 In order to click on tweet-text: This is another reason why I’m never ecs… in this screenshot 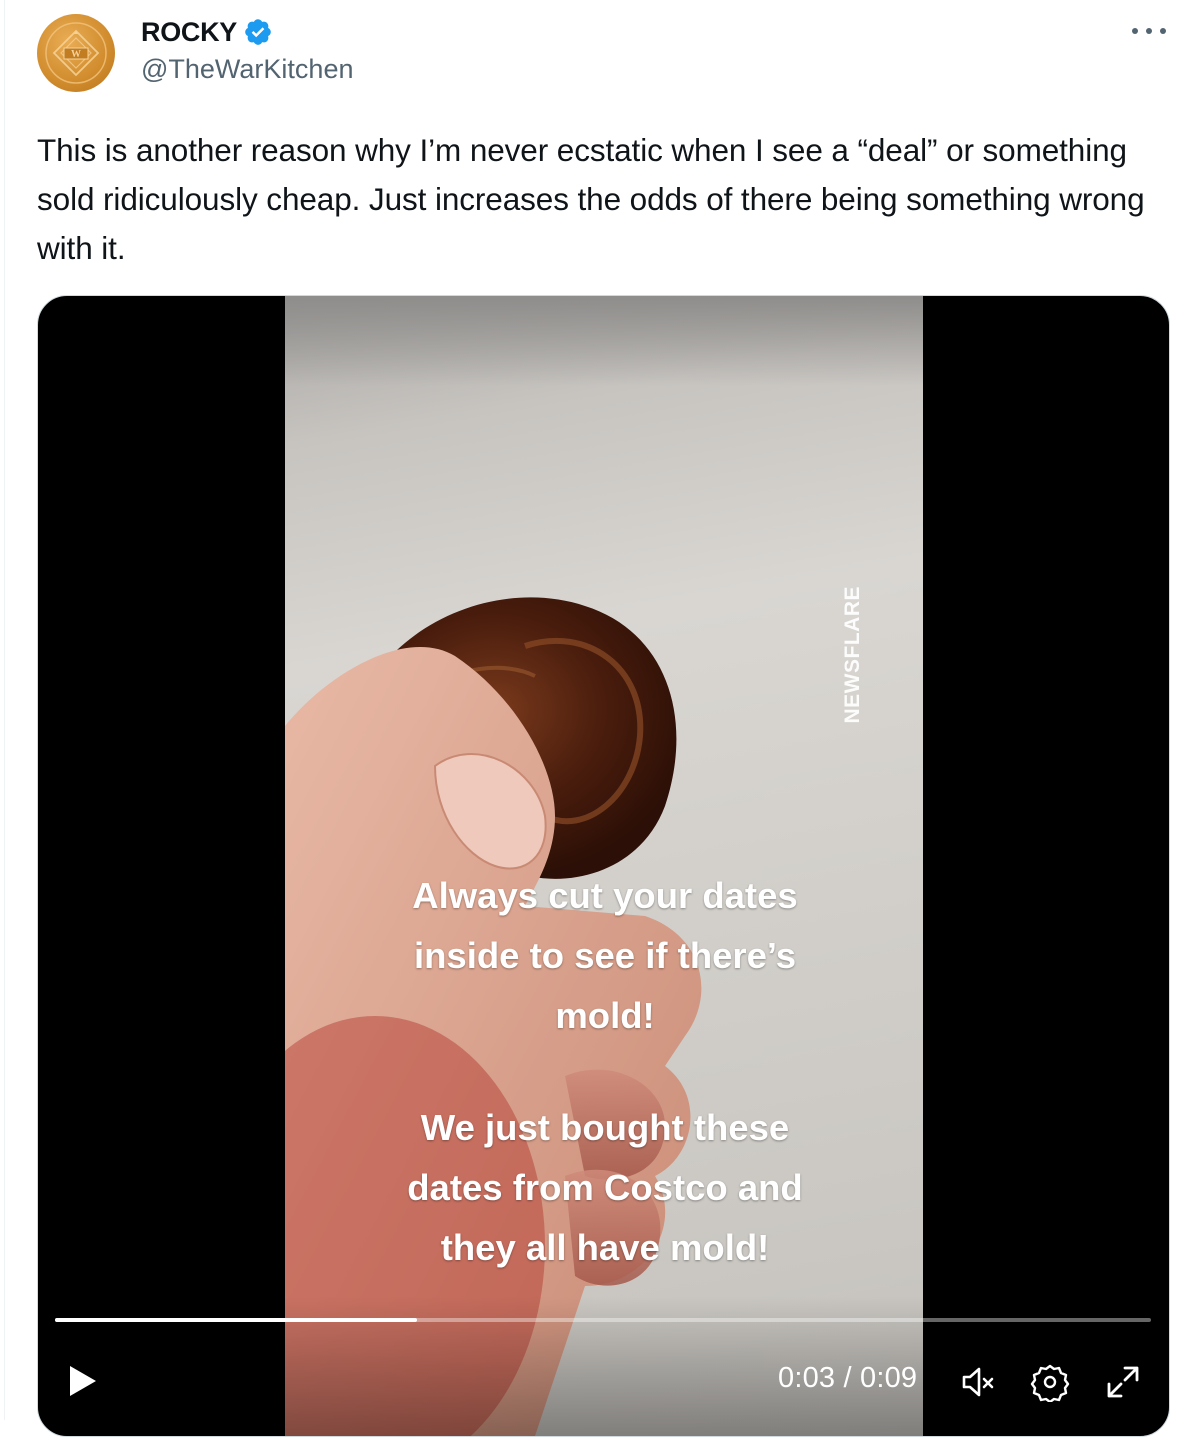, I will do `click(591, 199)`.